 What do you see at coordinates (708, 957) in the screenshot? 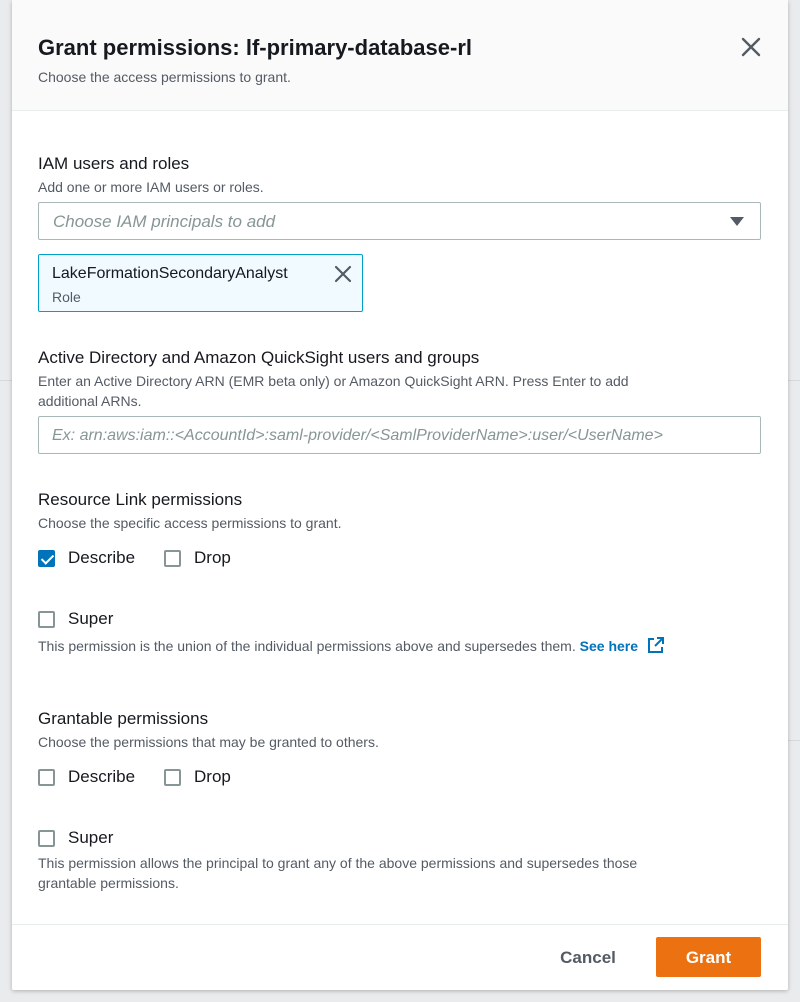
I see `grant-button: Grant` at bounding box center [708, 957].